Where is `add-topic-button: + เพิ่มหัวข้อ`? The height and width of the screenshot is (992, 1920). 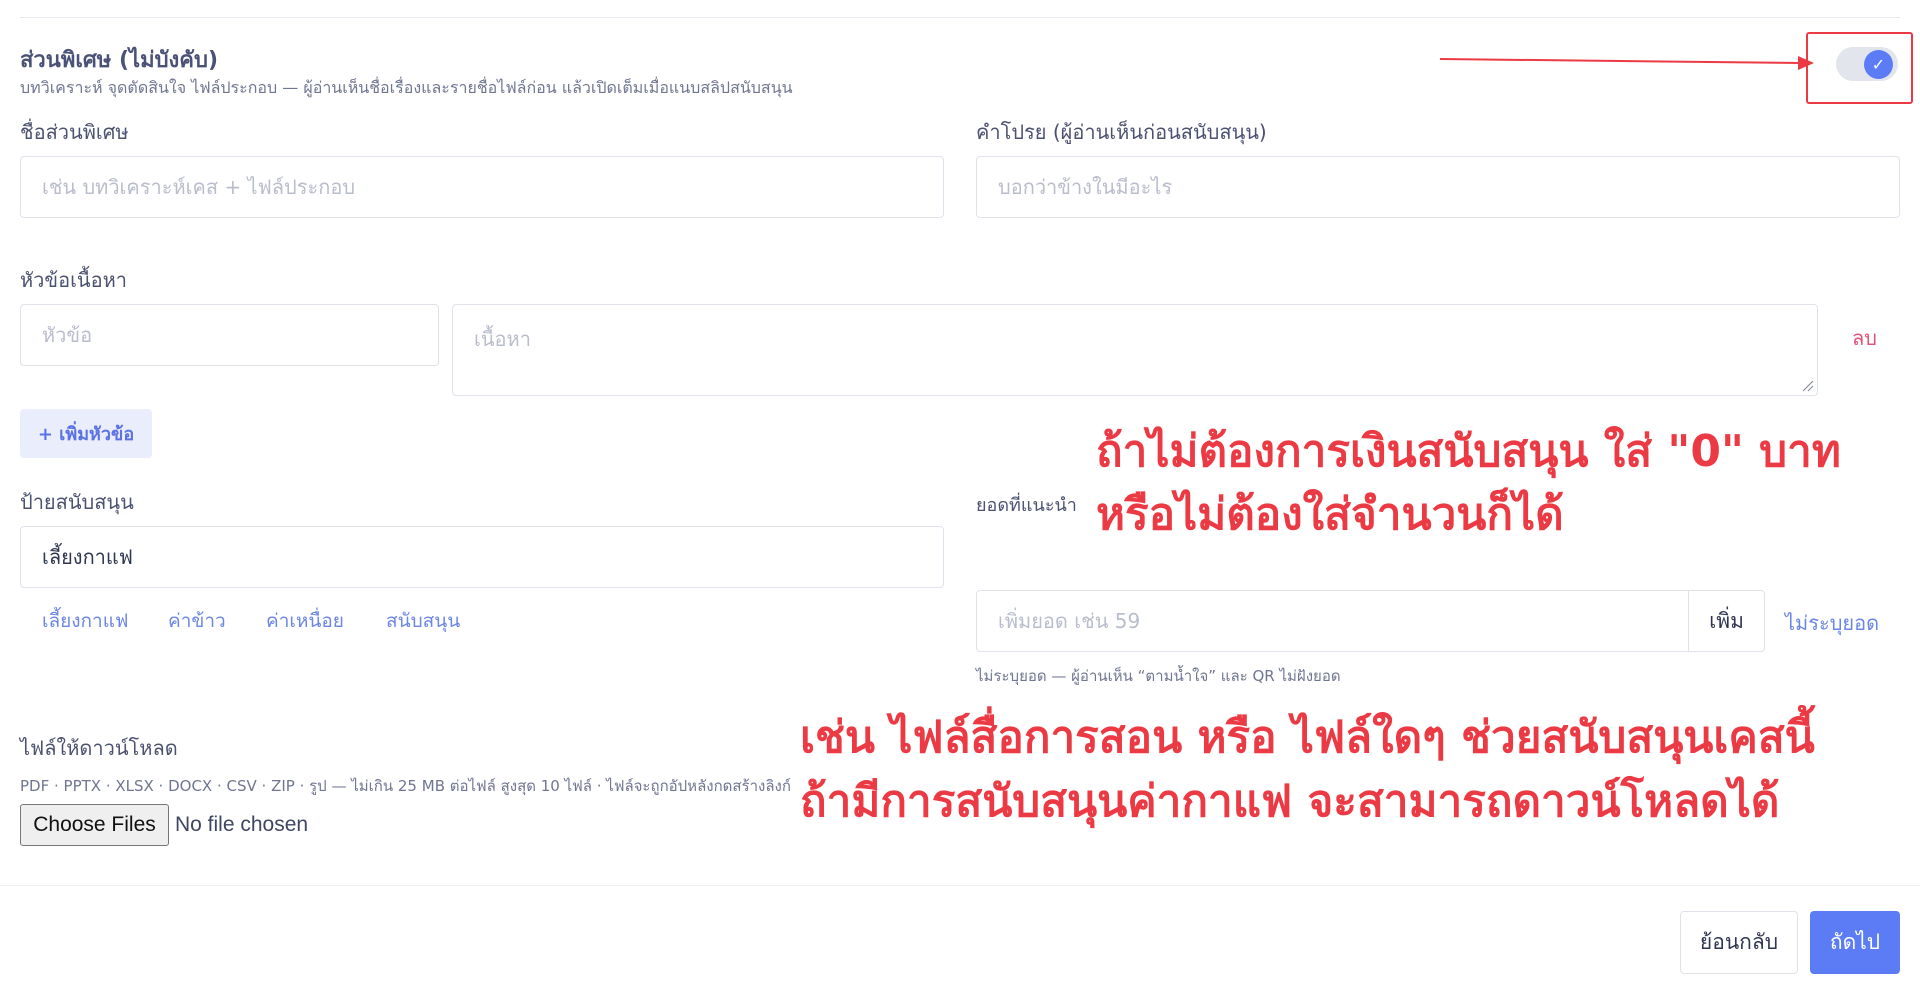 add-topic-button: + เพิ่มหัวข้อ is located at coordinates (86, 433).